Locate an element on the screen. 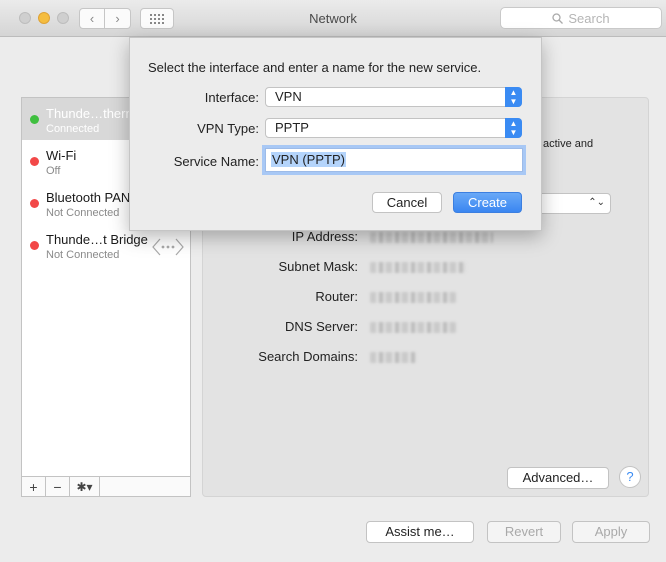  gear-icon: ✱▾ is located at coordinates (84, 486).